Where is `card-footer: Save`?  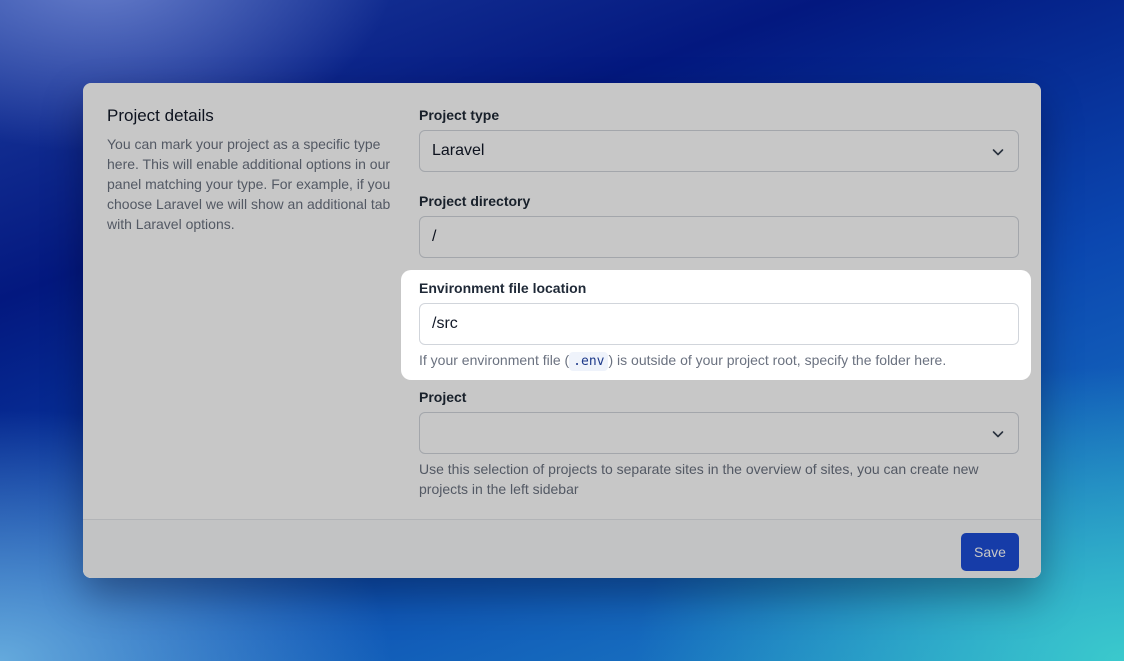 card-footer: Save is located at coordinates (562, 548).